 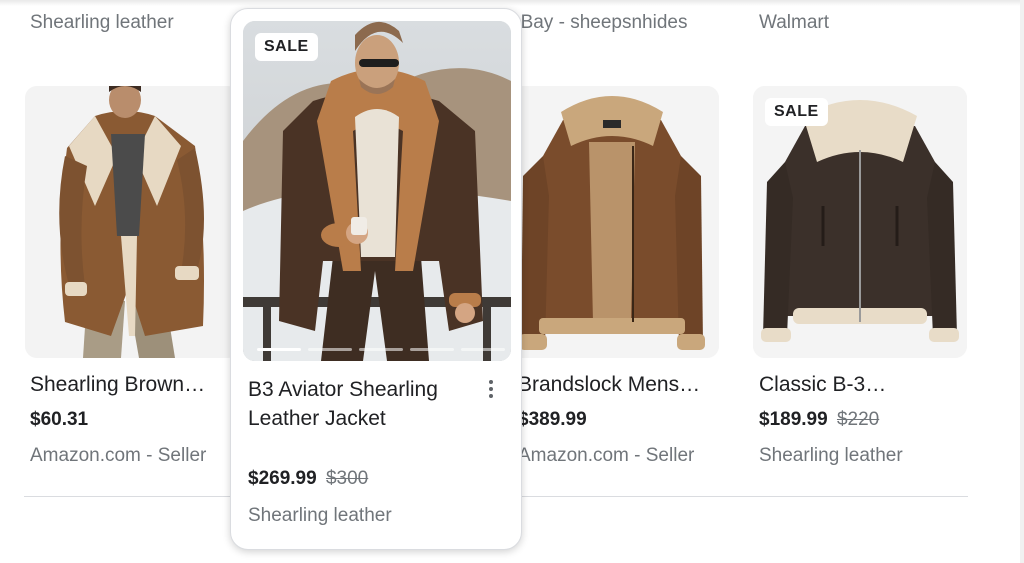 I want to click on product-seller-2: Shearling leather, so click(x=320, y=515).